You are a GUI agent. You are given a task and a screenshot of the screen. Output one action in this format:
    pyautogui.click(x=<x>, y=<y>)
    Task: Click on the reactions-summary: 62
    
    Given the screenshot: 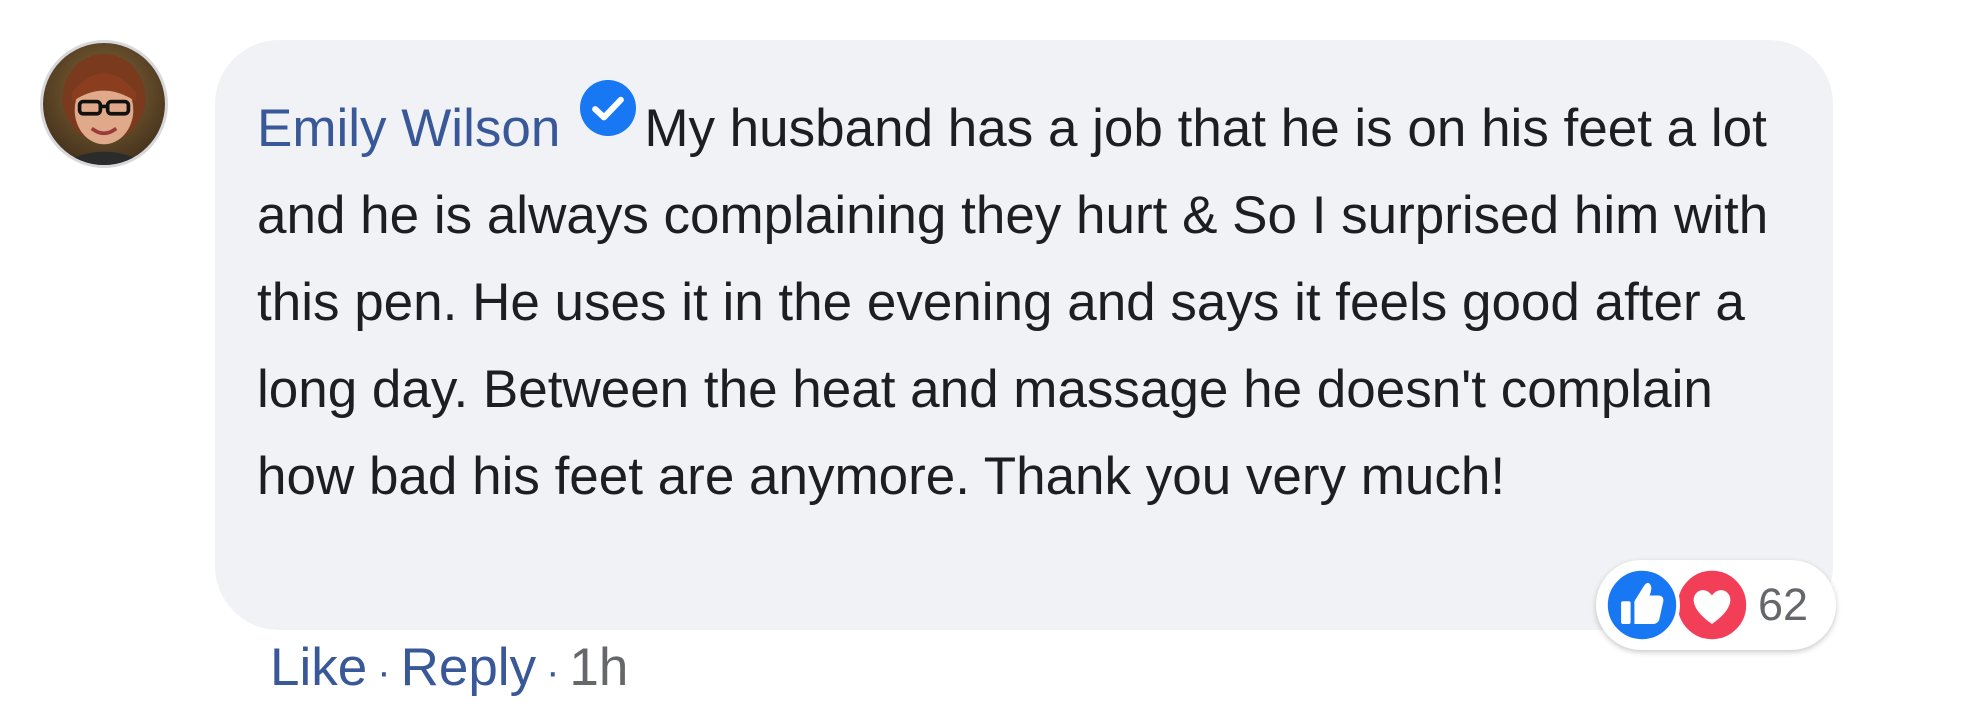 What is the action you would take?
    pyautogui.click(x=1716, y=605)
    